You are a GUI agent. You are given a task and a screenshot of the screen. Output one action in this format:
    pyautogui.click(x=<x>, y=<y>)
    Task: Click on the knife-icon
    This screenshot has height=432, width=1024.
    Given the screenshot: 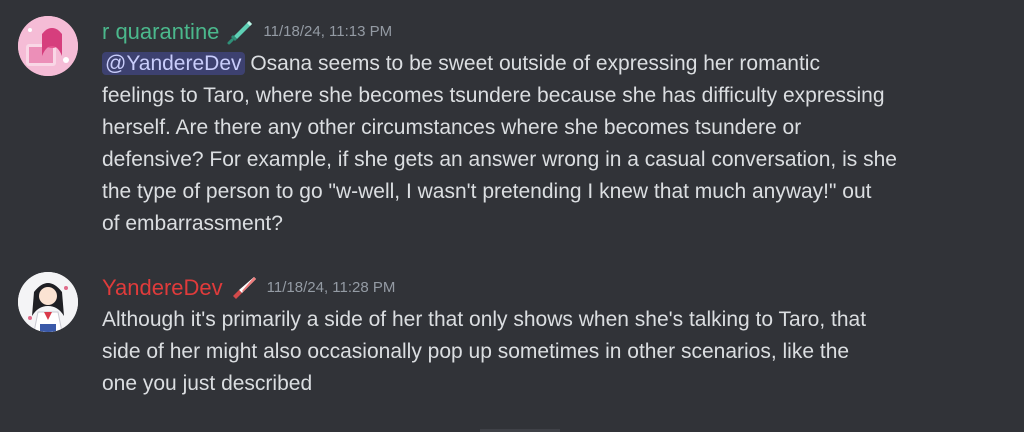 What is the action you would take?
    pyautogui.click(x=244, y=288)
    